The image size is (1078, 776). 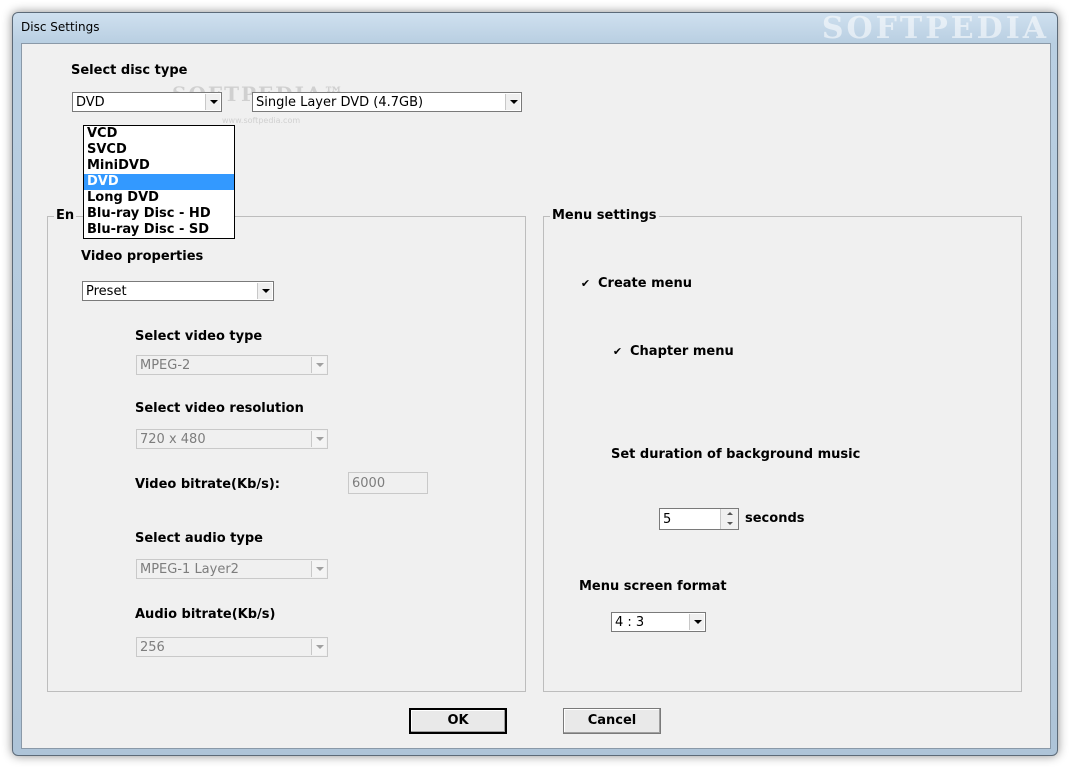 I want to click on video-resolution-value: 720 x 480, so click(x=173, y=439).